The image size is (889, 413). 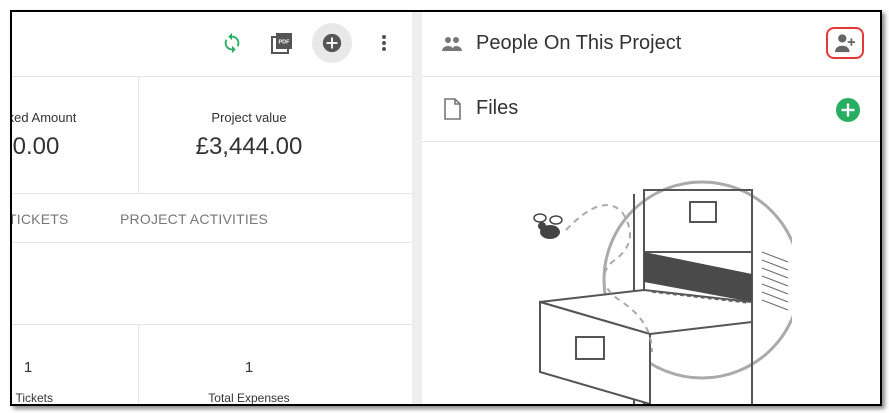 I want to click on summary-divider, so click(x=138, y=364).